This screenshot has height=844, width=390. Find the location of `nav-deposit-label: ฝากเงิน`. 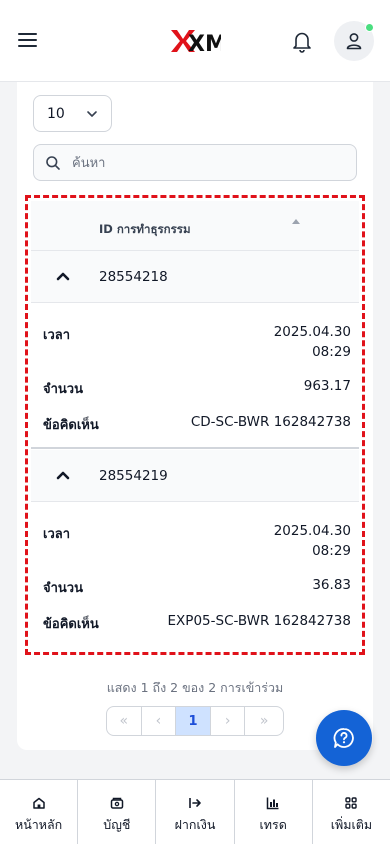

nav-deposit-label: ฝากเงิน is located at coordinates (195, 824).